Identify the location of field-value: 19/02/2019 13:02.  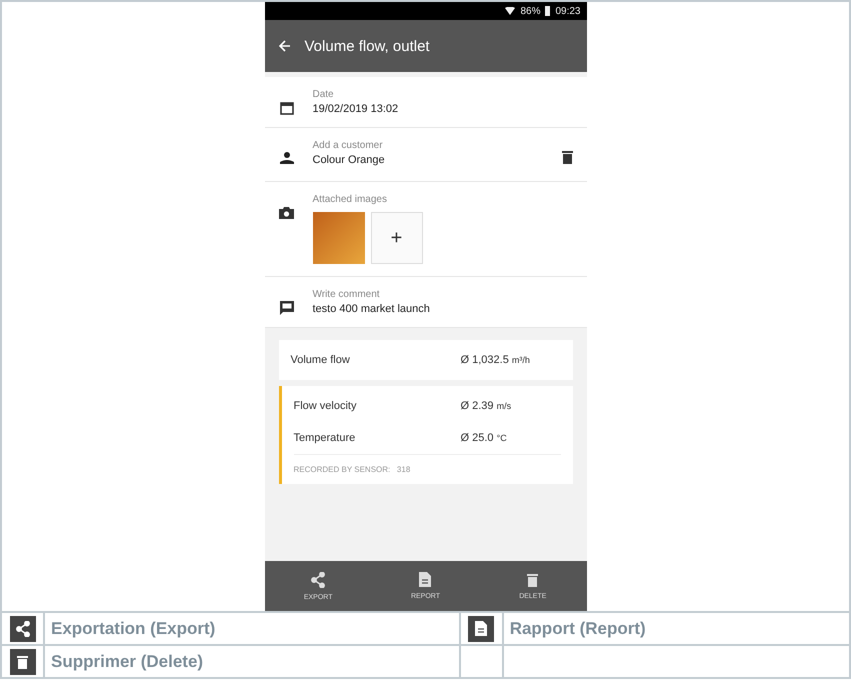
(356, 109).